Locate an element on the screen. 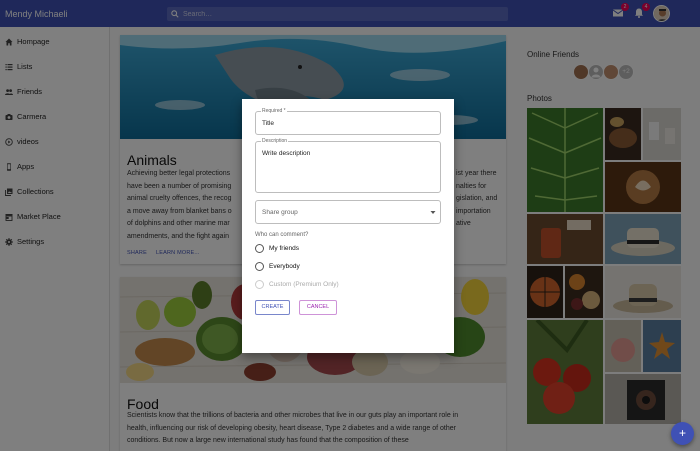 The width and height of the screenshot is (700, 451). option-my-friends: My friends is located at coordinates (277, 248).